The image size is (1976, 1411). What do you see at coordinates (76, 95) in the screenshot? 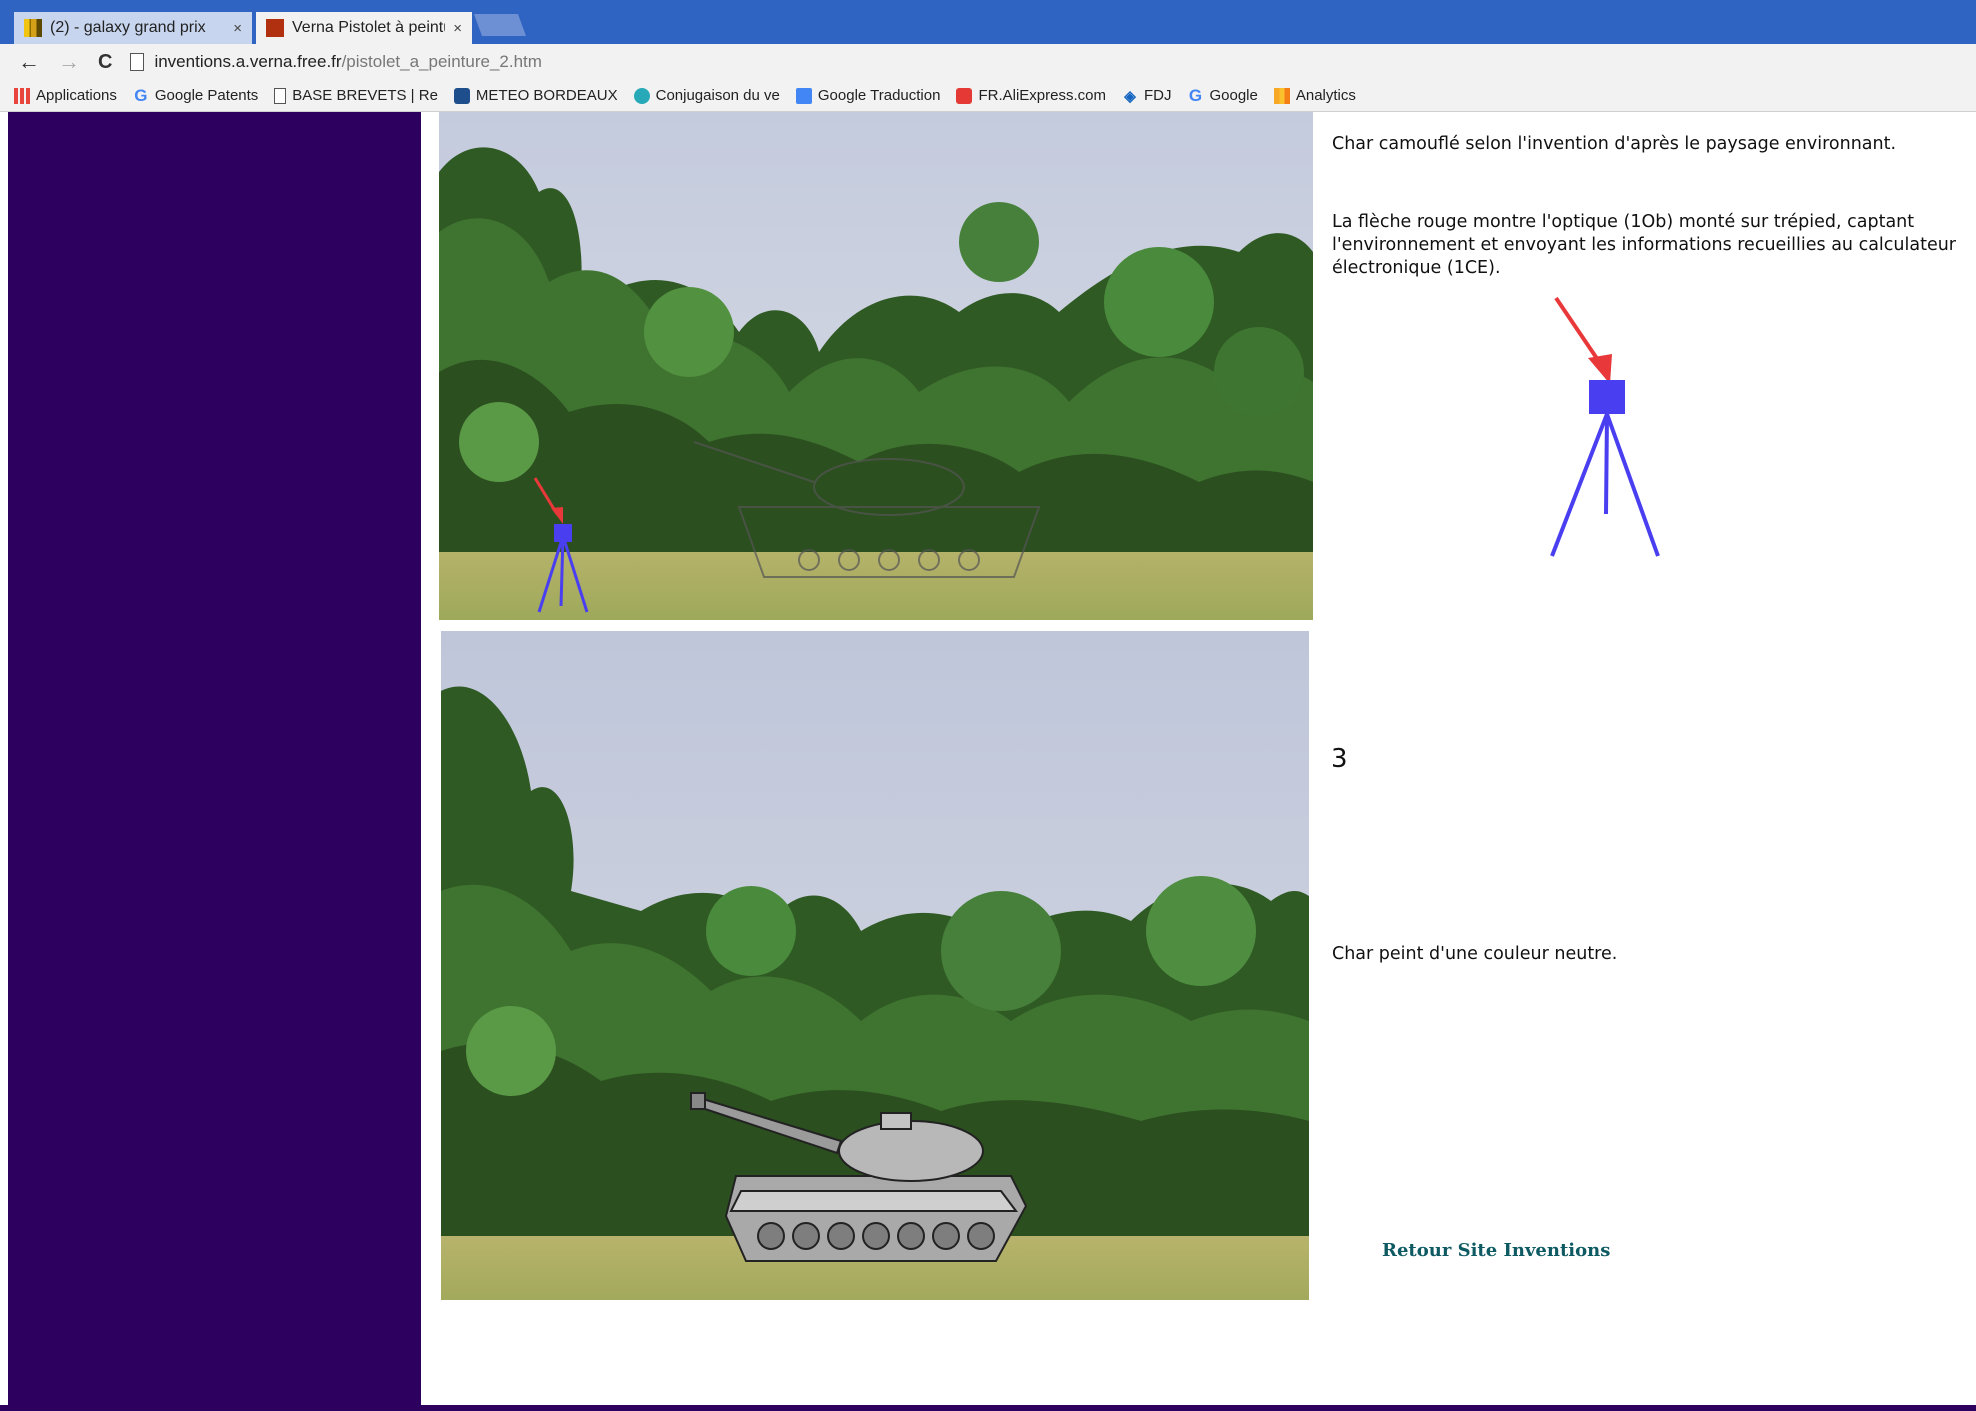
I see `bookmark-label: Applications` at bounding box center [76, 95].